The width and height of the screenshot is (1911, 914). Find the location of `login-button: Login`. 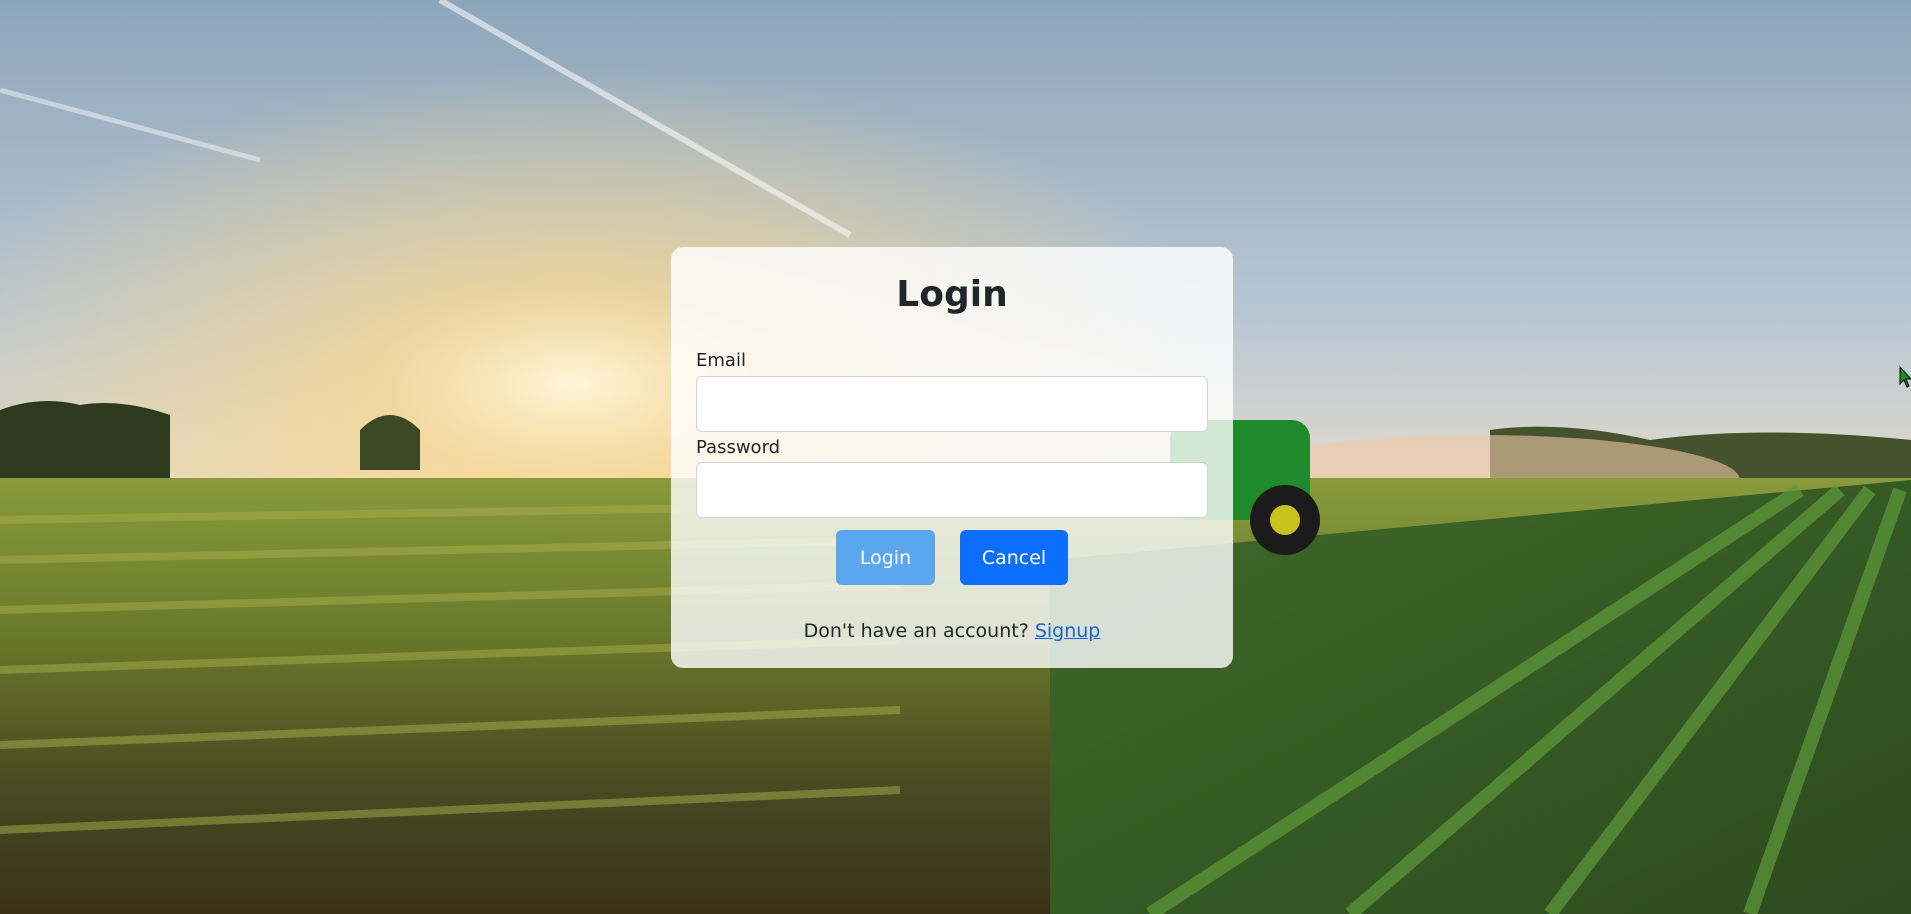

login-button: Login is located at coordinates (885, 557).